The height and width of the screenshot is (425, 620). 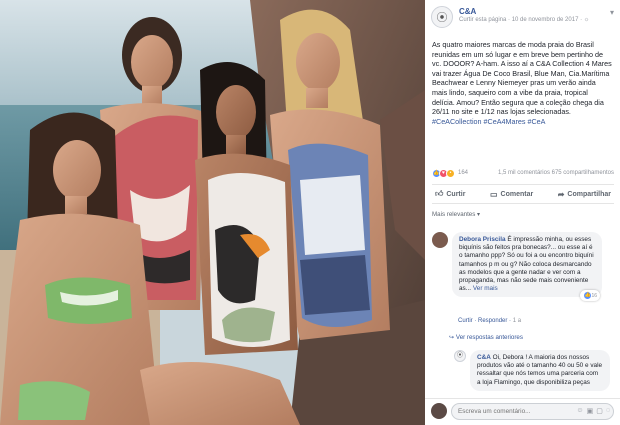 What do you see at coordinates (522, 411) in the screenshot?
I see `comment-composer: ☺ ▣ ▢ ◌` at bounding box center [522, 411].